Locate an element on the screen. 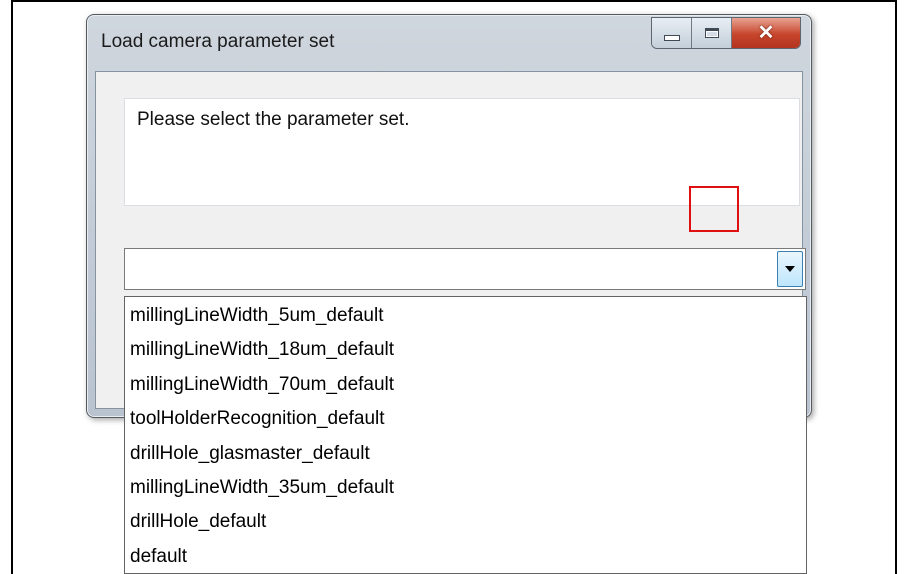 Image resolution: width=910 pixels, height=574 pixels. minimize-icon is located at coordinates (671, 38).